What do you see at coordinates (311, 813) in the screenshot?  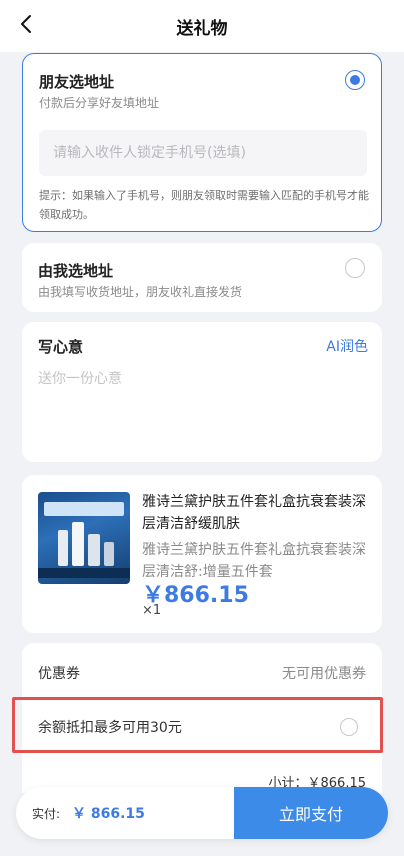 I see `pay-now-button: 立即支付` at bounding box center [311, 813].